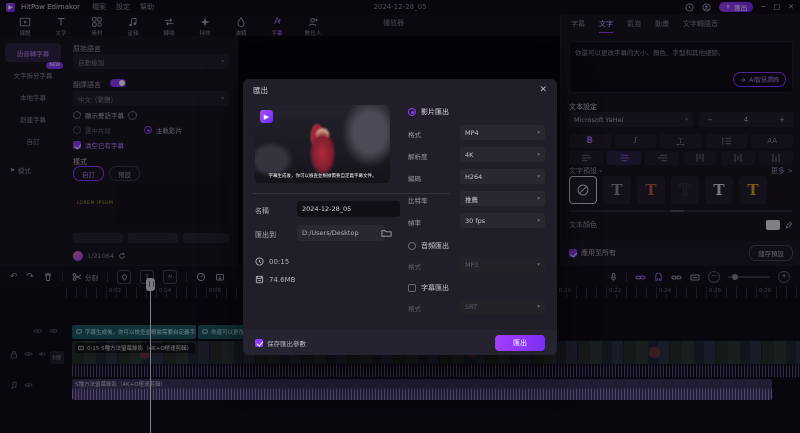 This screenshot has width=800, height=433. Describe the element at coordinates (412, 112) in the screenshot. I see `radio-selected-icon` at that location.